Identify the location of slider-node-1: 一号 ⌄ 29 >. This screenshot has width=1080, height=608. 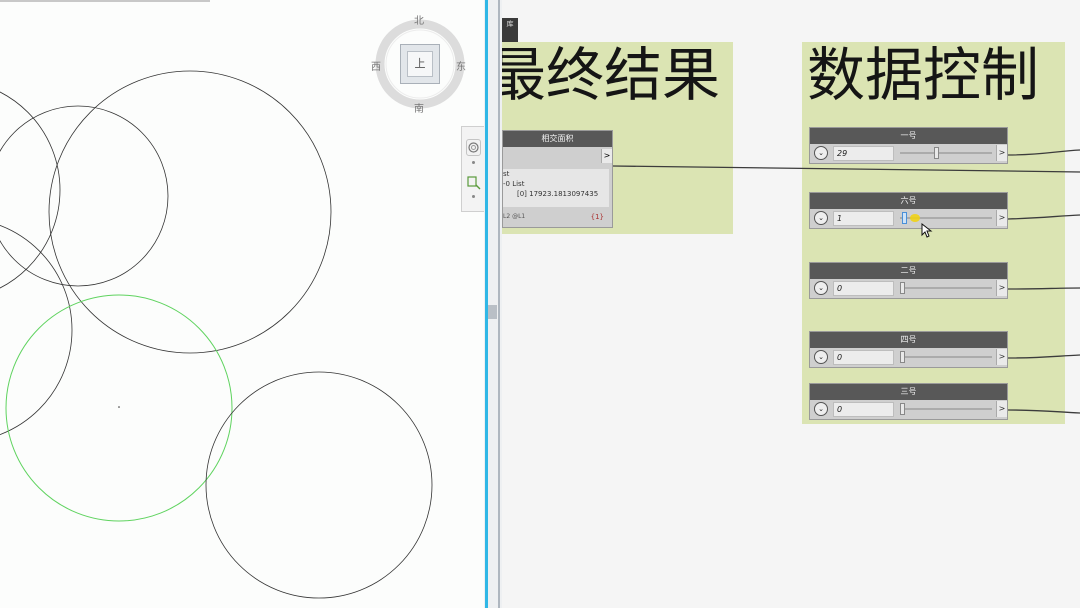
(908, 145).